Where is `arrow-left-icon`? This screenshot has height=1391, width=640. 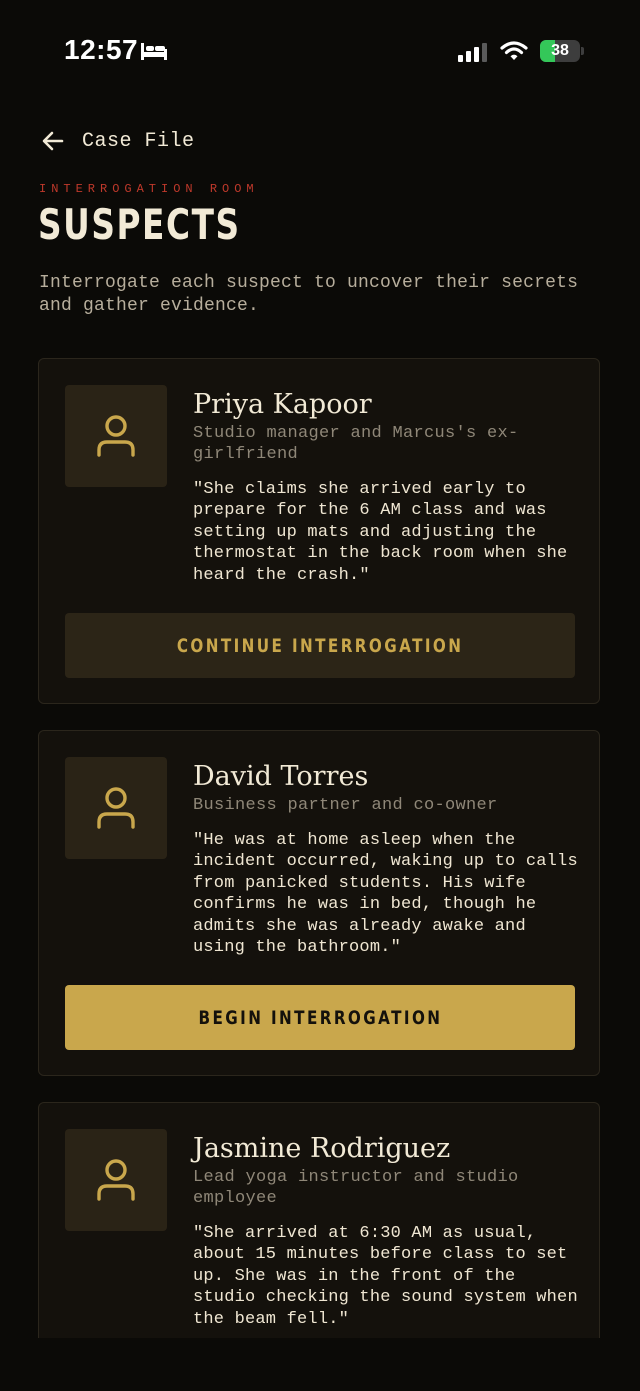
arrow-left-icon is located at coordinates (53, 141).